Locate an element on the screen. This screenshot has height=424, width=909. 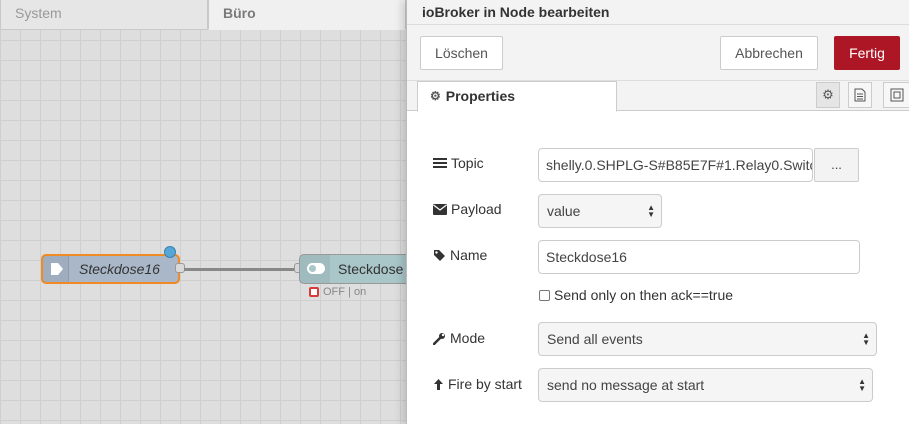
mode-select: Send all events ▲ ▼ is located at coordinates (707, 339).